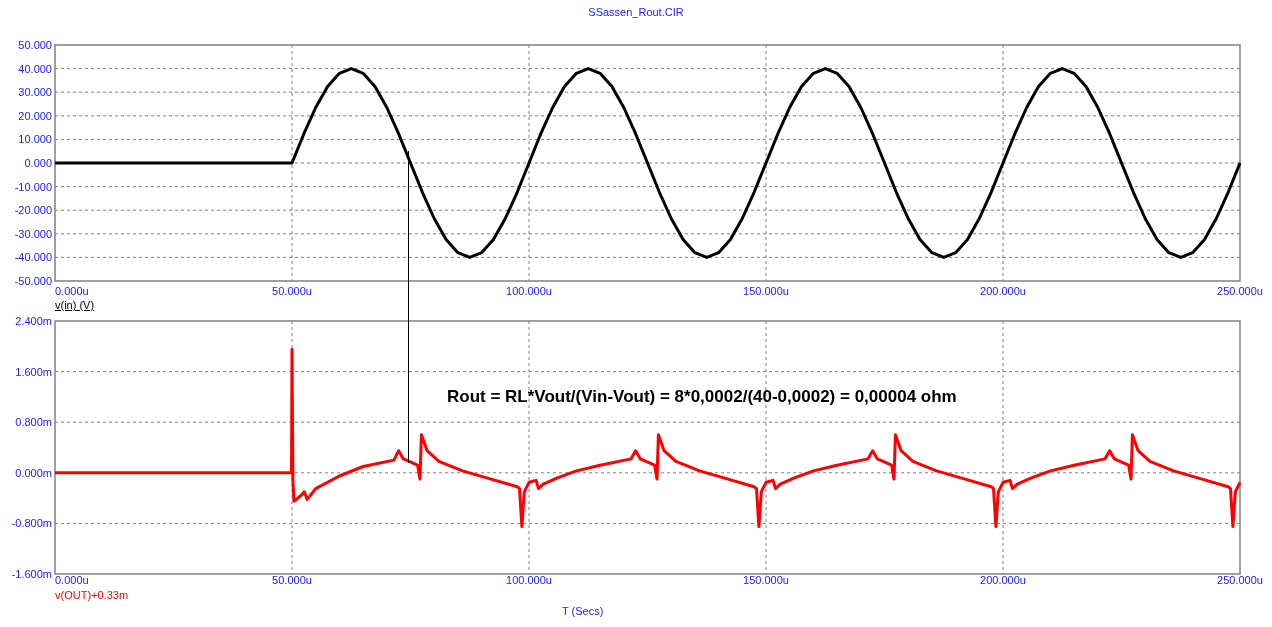 This screenshot has width=1272, height=627. I want to click on axis-tick-label: -1.600m, so click(31, 574).